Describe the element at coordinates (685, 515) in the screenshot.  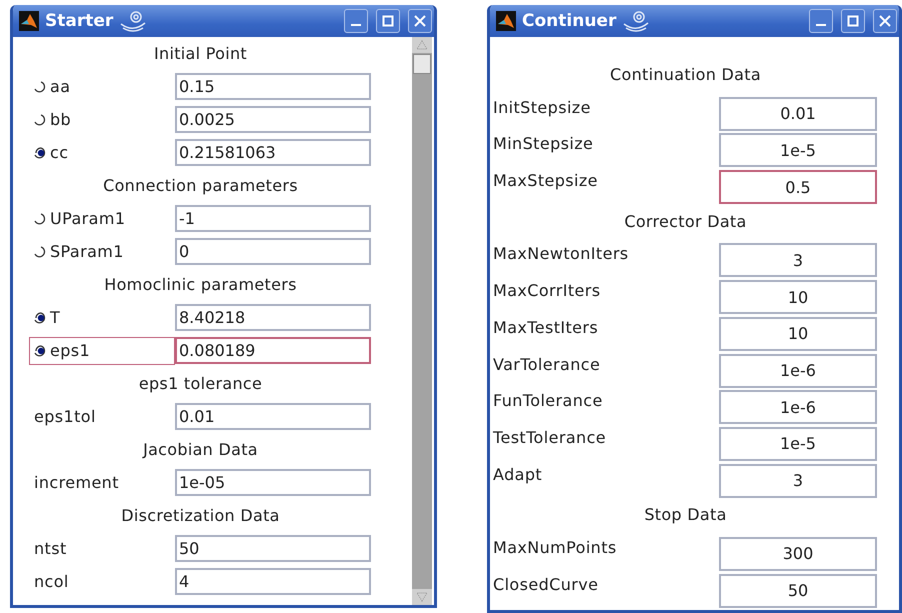
I see `section-heading: Stop Data` at that location.